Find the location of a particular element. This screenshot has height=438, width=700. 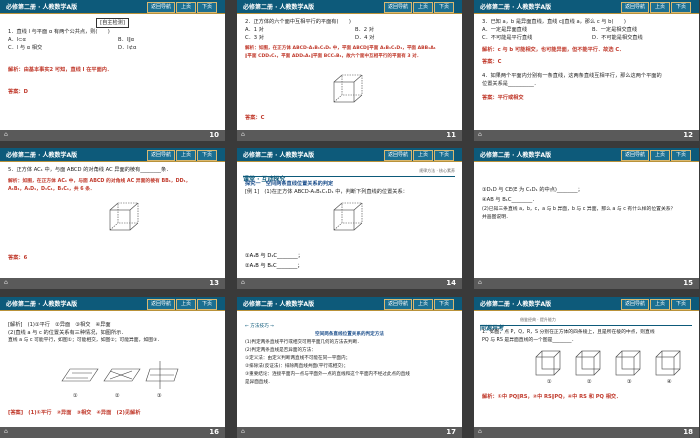

slide-footer: ⌂ 16 is located at coordinates (112, 432).